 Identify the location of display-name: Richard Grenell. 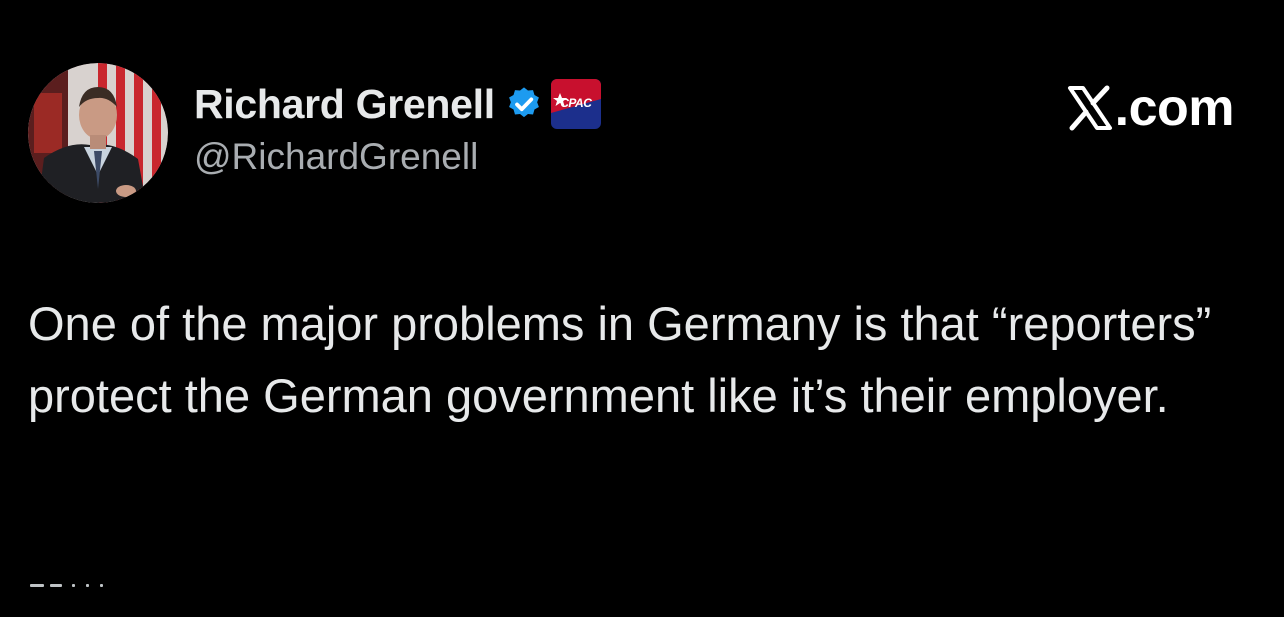
(344, 104).